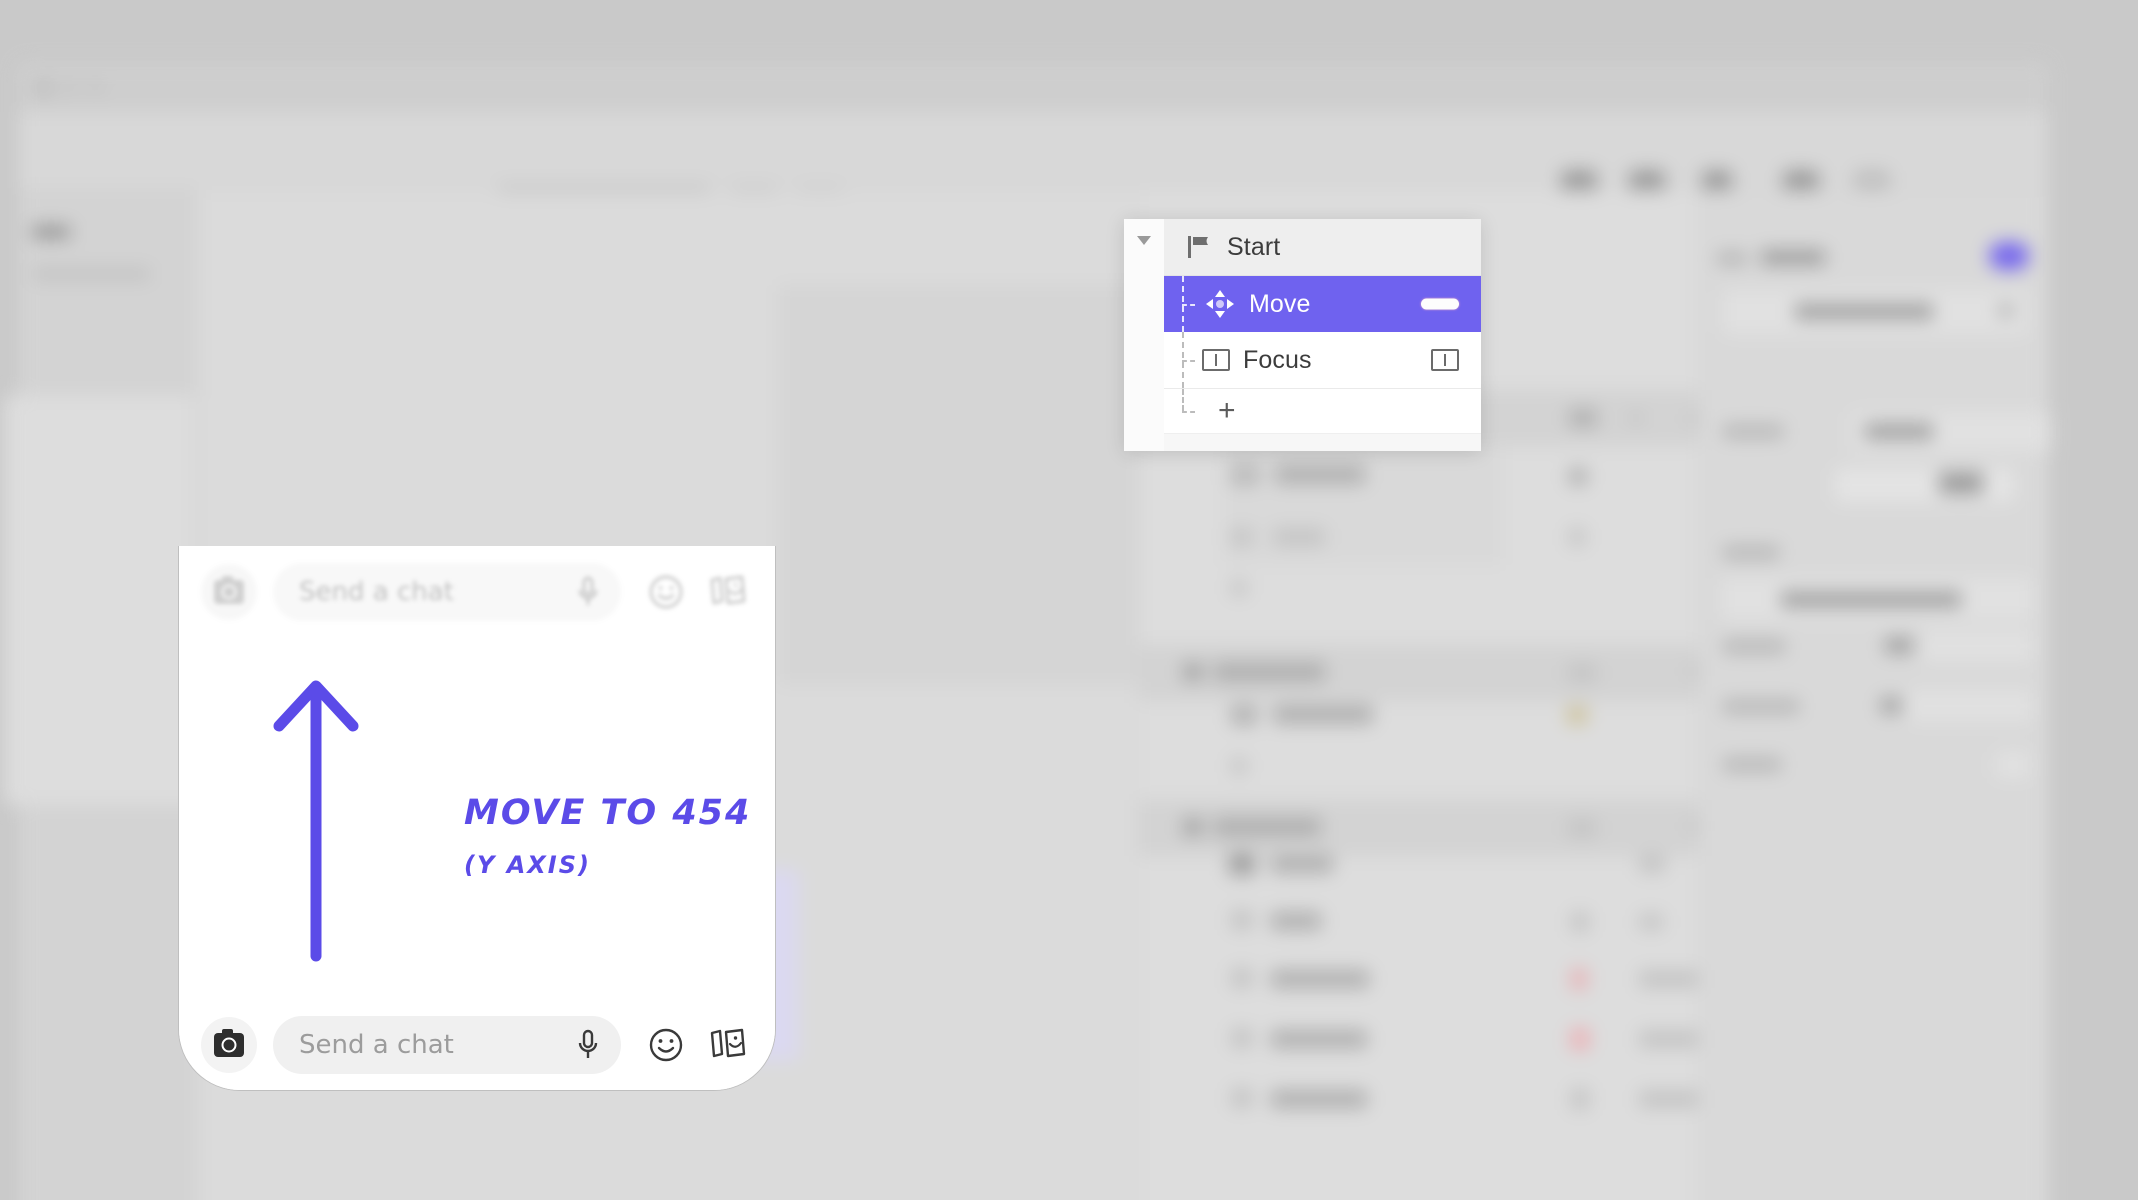 This screenshot has width=2138, height=1200. What do you see at coordinates (1242, 1038) in the screenshot?
I see `timeline-row-7-icon` at bounding box center [1242, 1038].